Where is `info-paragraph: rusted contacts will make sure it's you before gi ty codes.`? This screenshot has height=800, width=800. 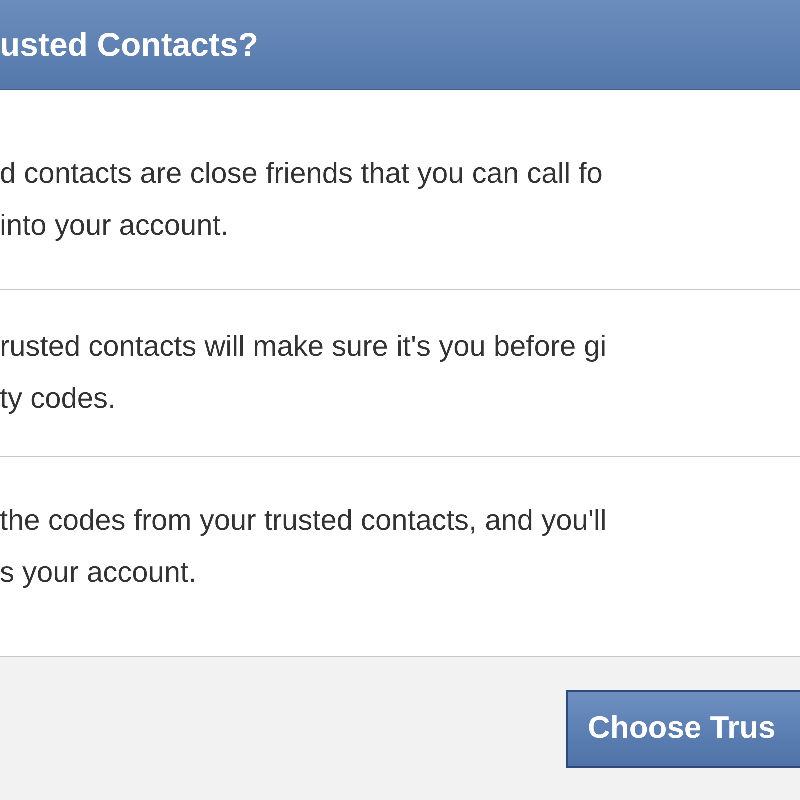
info-paragraph: rusted contacts will make sure it's you before gi ty codes. is located at coordinates (304, 373).